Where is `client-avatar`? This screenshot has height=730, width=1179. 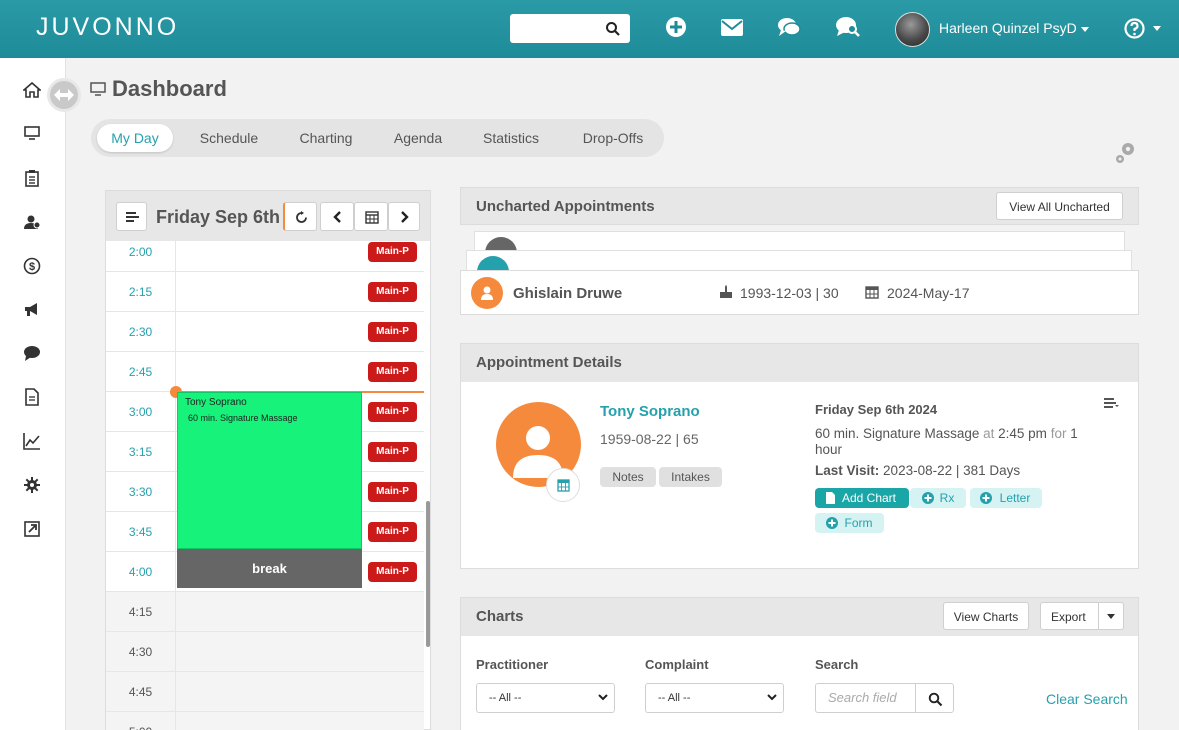
client-avatar is located at coordinates (487, 293).